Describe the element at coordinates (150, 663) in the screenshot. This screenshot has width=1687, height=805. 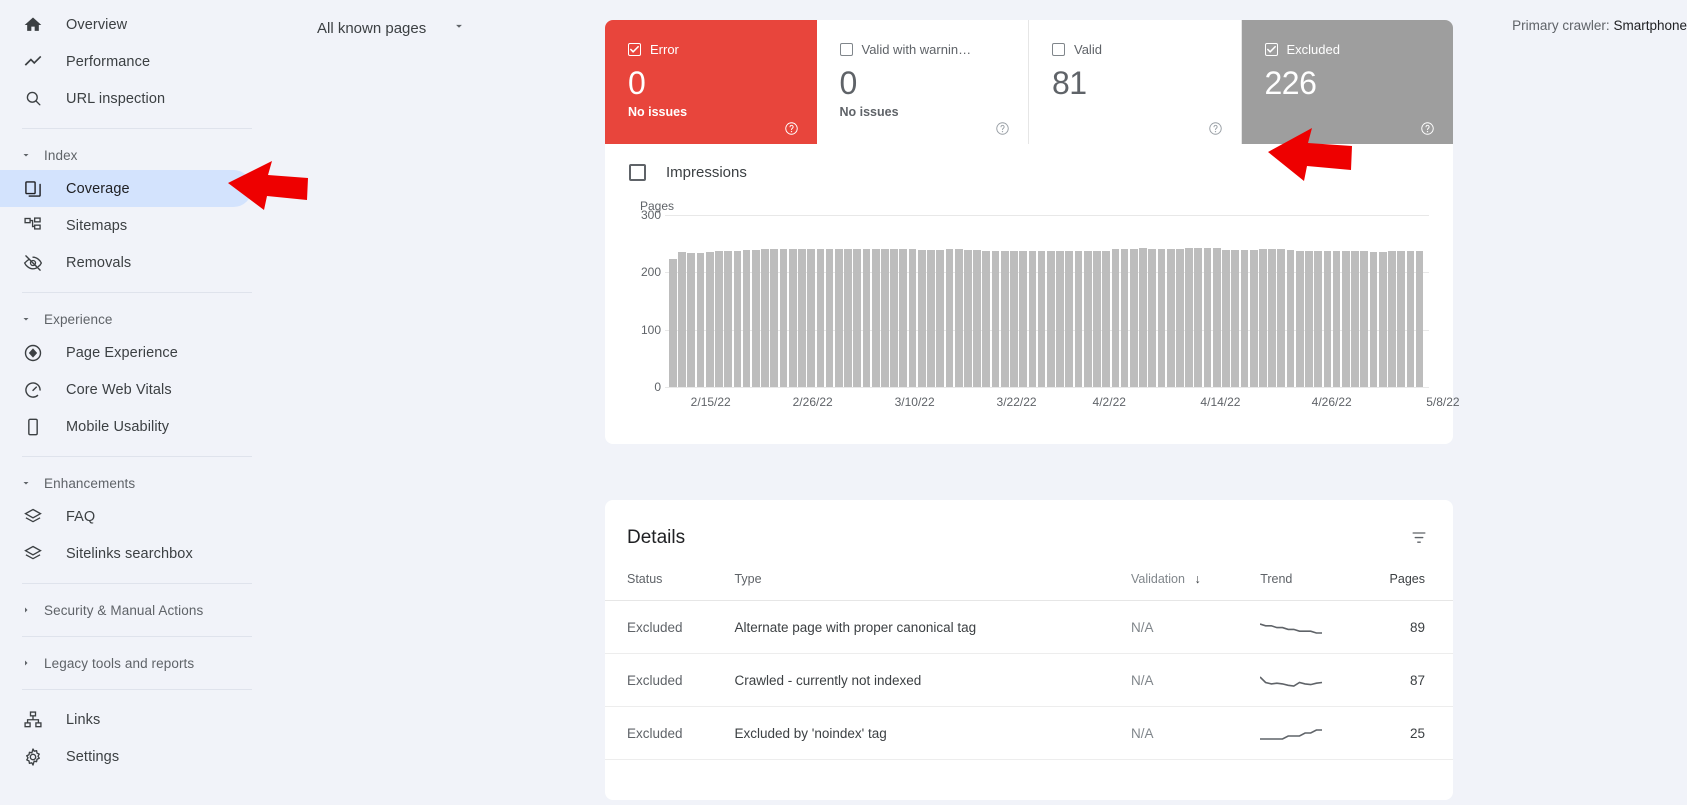
I see `sidebar-group-legacy-tools-and-reports: Legacy tools and reports` at that location.